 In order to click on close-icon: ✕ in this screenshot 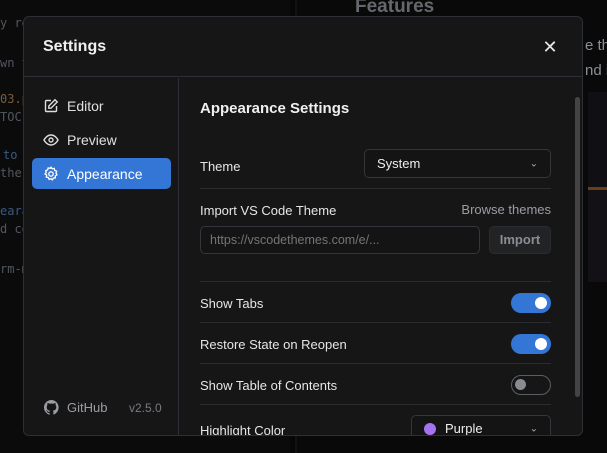, I will do `click(550, 47)`.